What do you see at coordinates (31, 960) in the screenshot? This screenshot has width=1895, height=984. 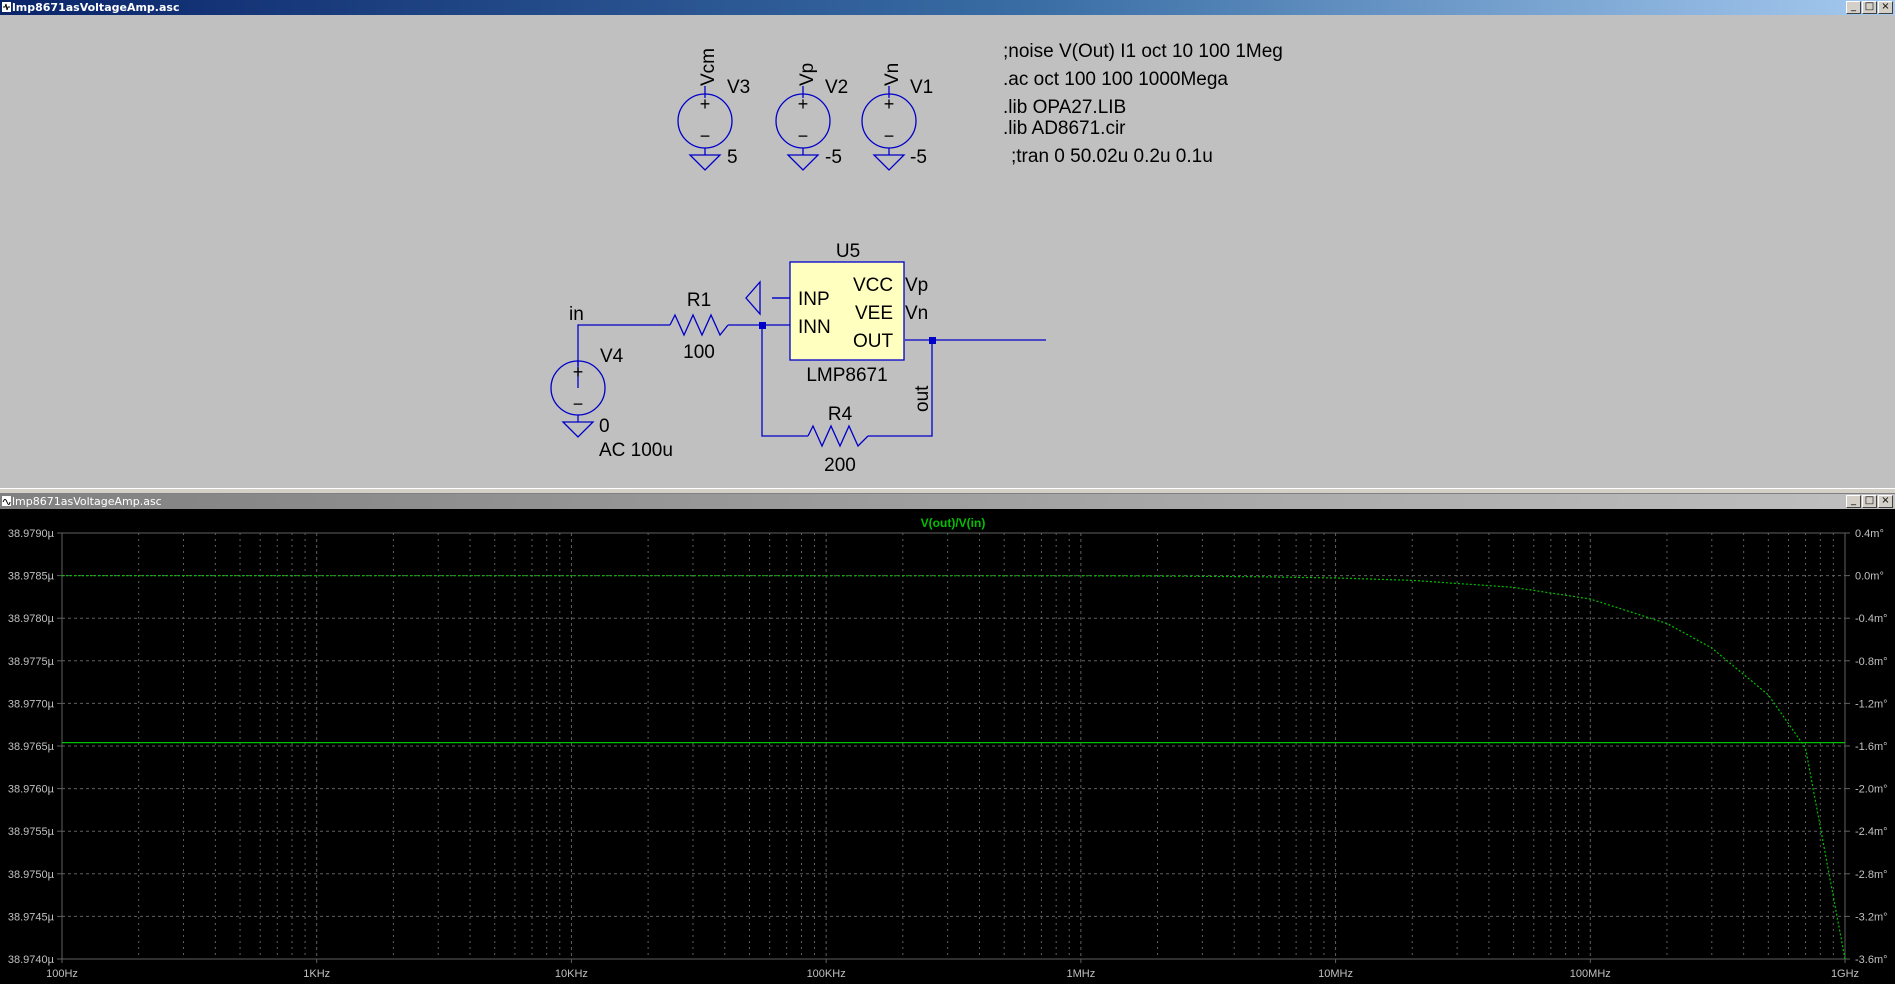 I see `y-left-tick-label: 38.9740µ` at bounding box center [31, 960].